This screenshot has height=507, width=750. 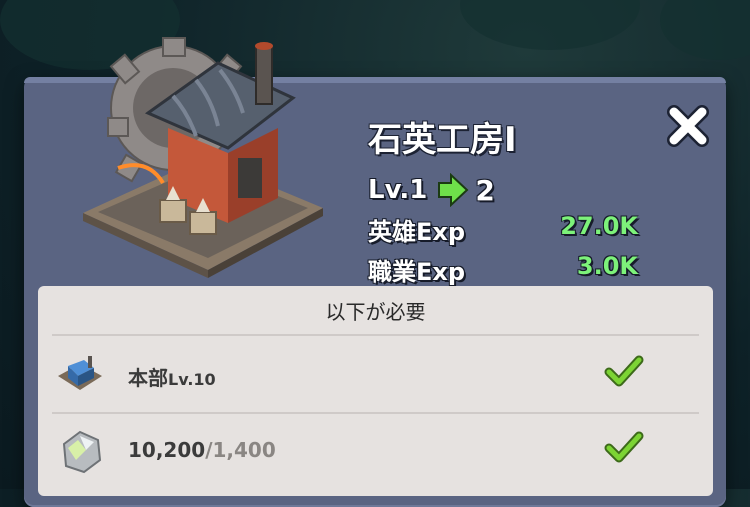 I want to click on building-title: 石英工房Ⅰ, so click(x=442, y=140).